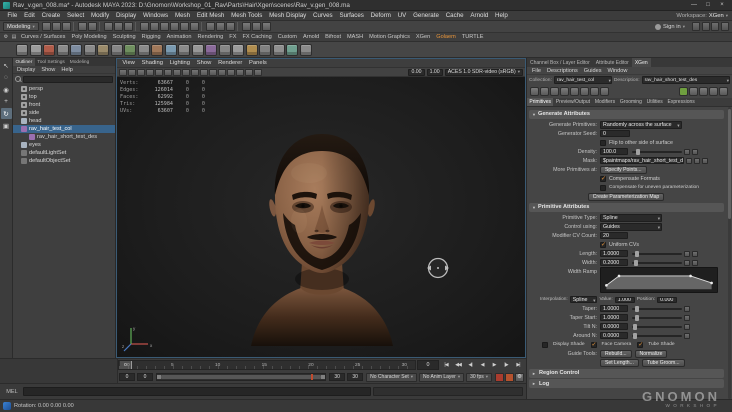 The height and width of the screenshot is (412, 732). I want to click on xgen-scrollbar, so click(729, 253).